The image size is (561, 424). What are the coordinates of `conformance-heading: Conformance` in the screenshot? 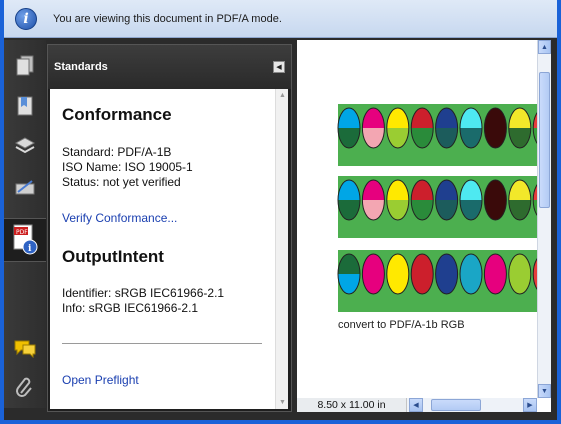 It's located at (117, 114).